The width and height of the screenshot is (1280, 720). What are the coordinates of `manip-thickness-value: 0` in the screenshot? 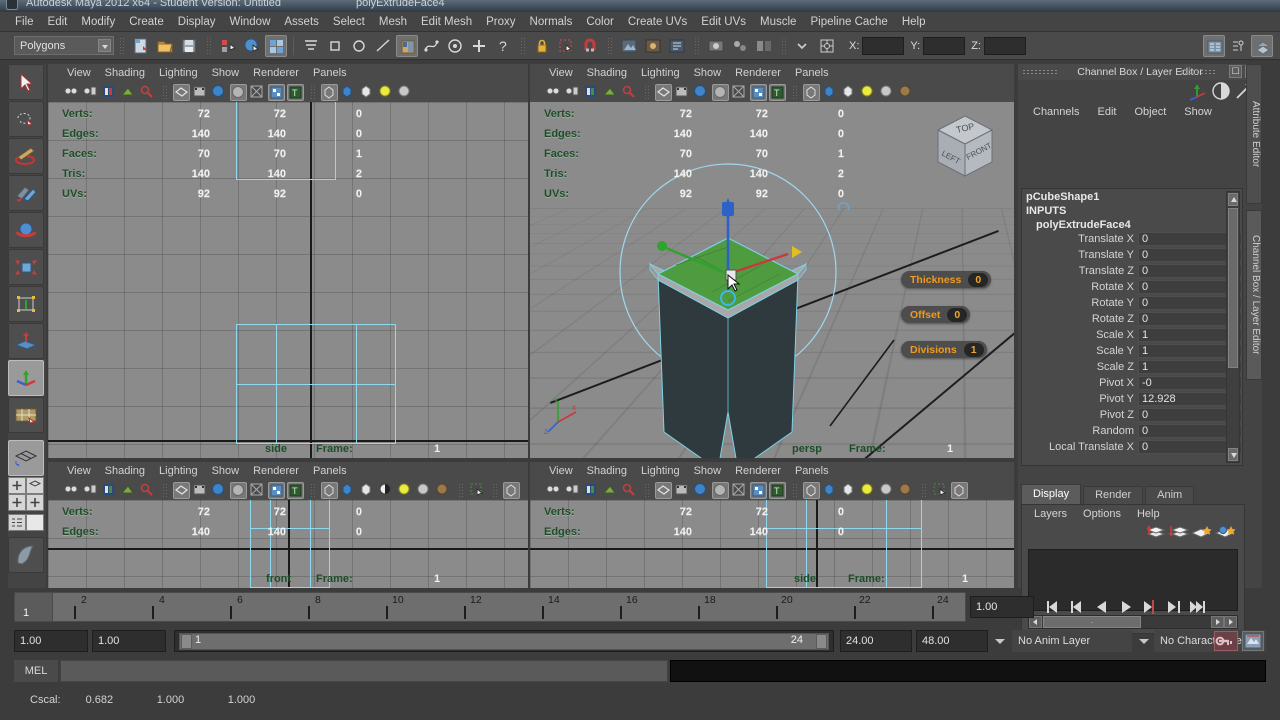 It's located at (978, 279).